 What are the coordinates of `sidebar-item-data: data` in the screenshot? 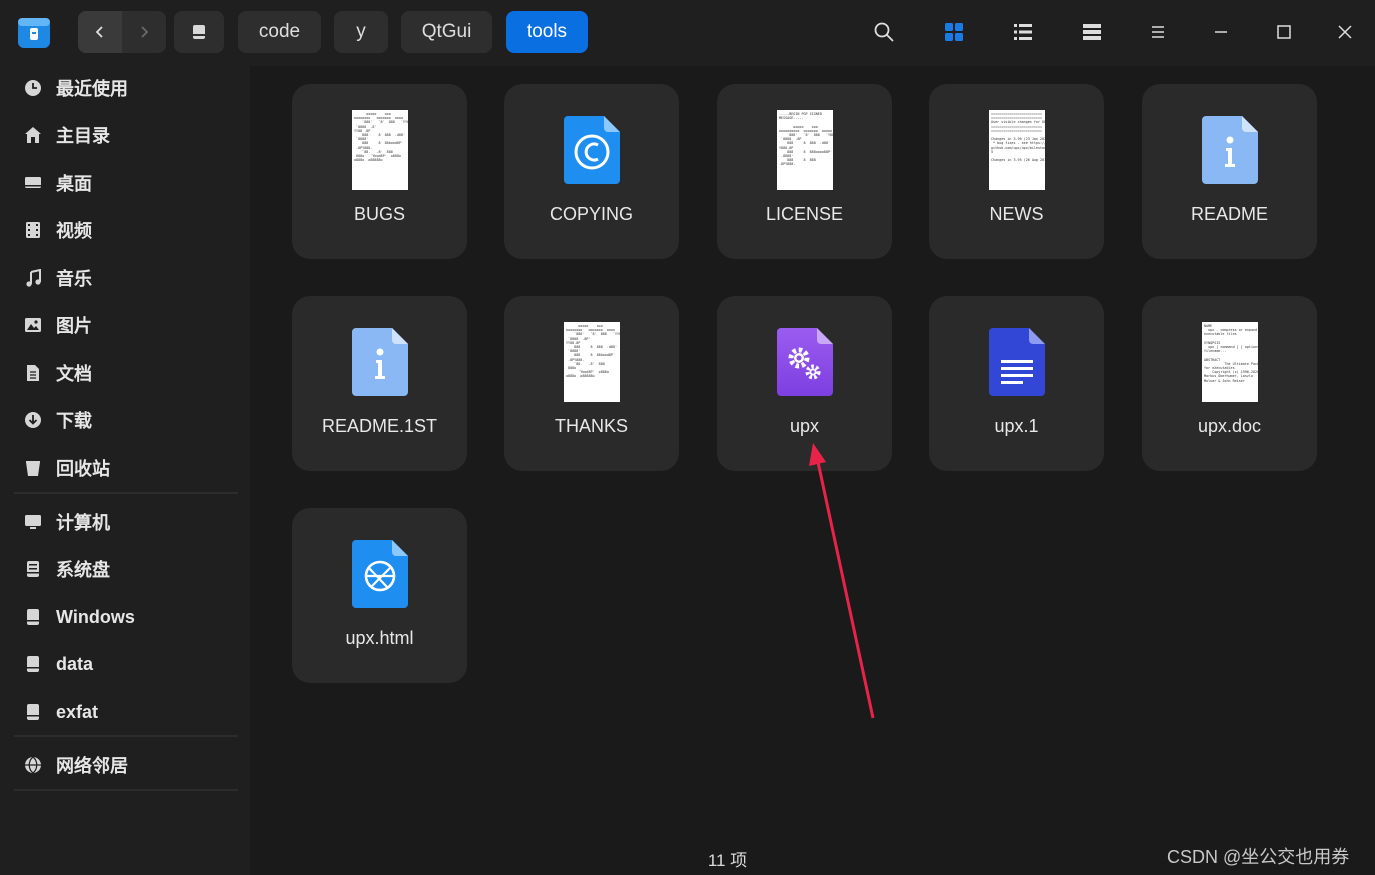 It's located at (126, 664).